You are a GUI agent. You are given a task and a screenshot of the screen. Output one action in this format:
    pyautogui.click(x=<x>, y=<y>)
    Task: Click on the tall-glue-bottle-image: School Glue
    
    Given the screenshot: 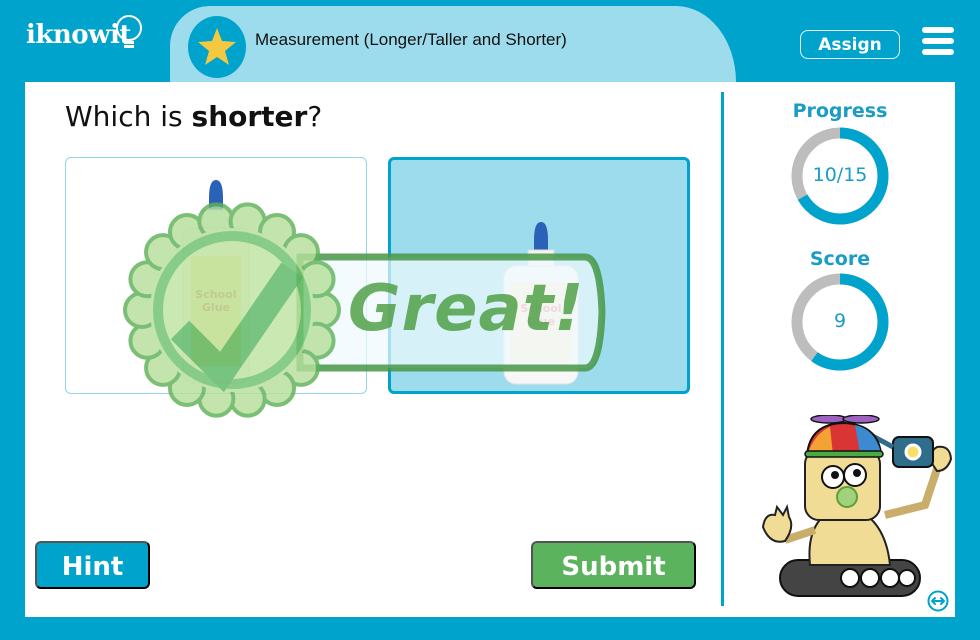 What is the action you would take?
    pyautogui.click(x=216, y=282)
    